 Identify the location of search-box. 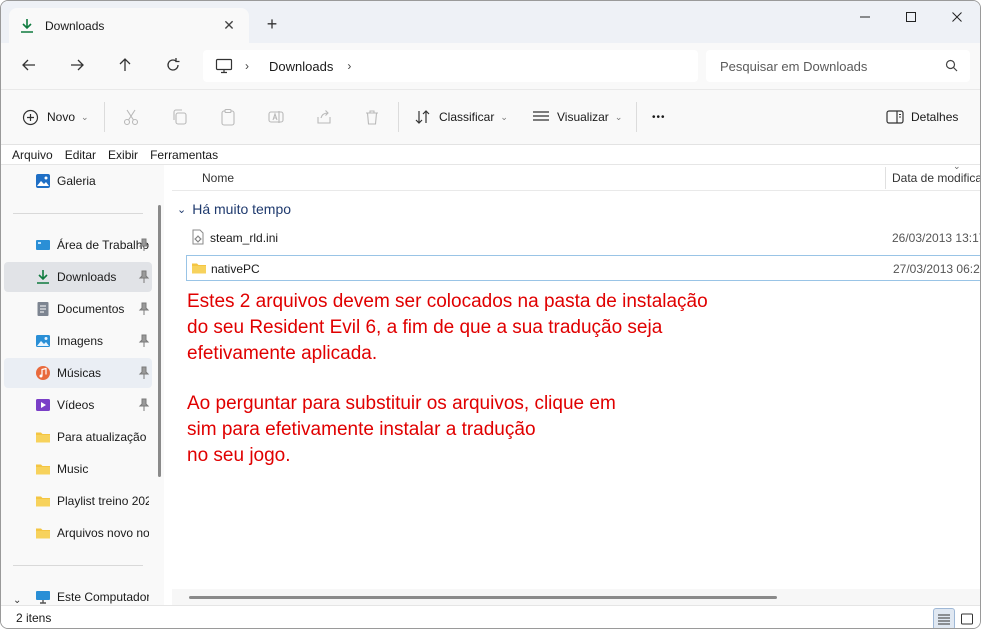
(838, 66).